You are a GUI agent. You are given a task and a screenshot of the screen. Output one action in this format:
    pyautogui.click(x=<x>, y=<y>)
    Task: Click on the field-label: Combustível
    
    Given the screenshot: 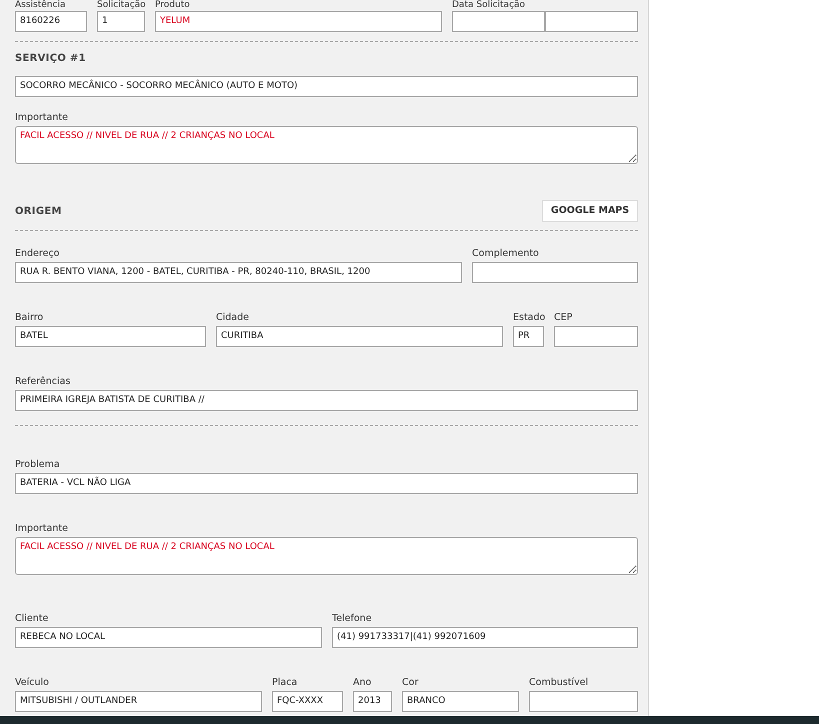 What is the action you would take?
    pyautogui.click(x=559, y=682)
    